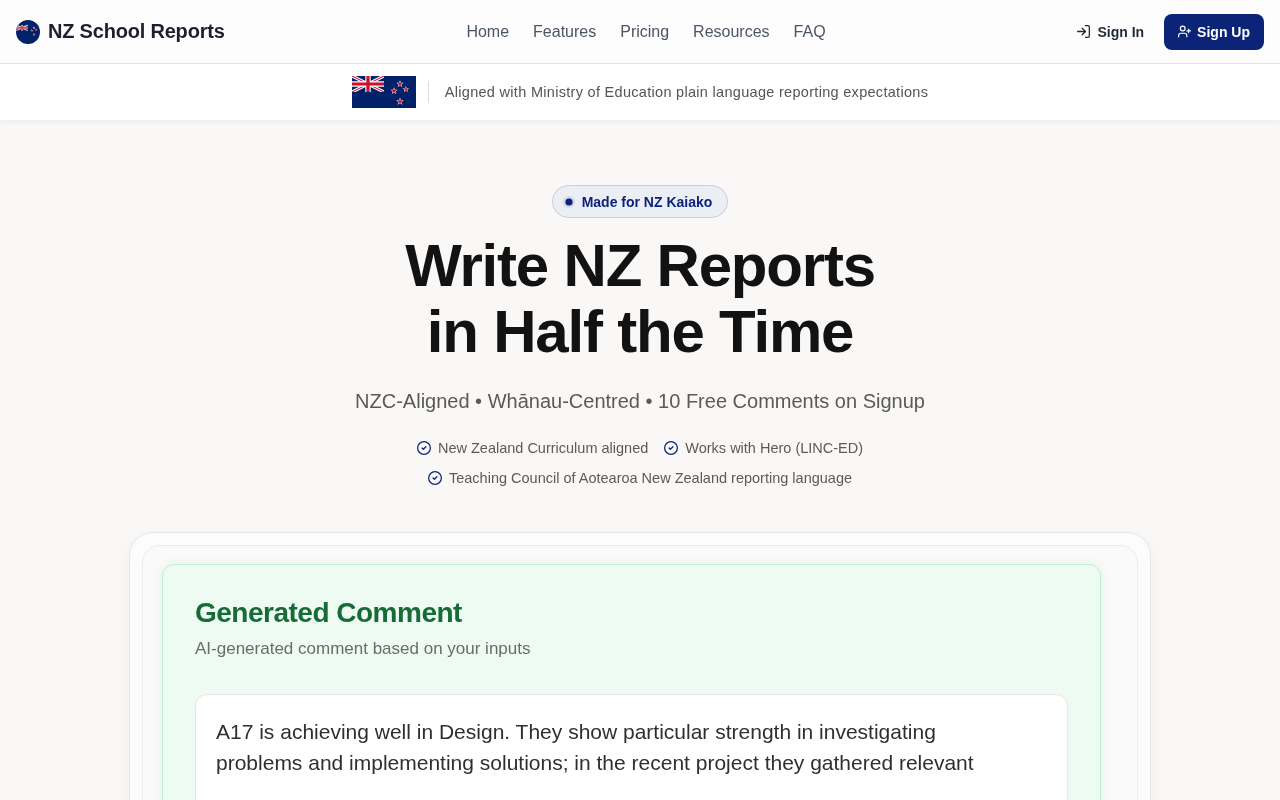  What do you see at coordinates (647, 201) in the screenshot?
I see `badge-label: Made for NZ Kaiako` at bounding box center [647, 201].